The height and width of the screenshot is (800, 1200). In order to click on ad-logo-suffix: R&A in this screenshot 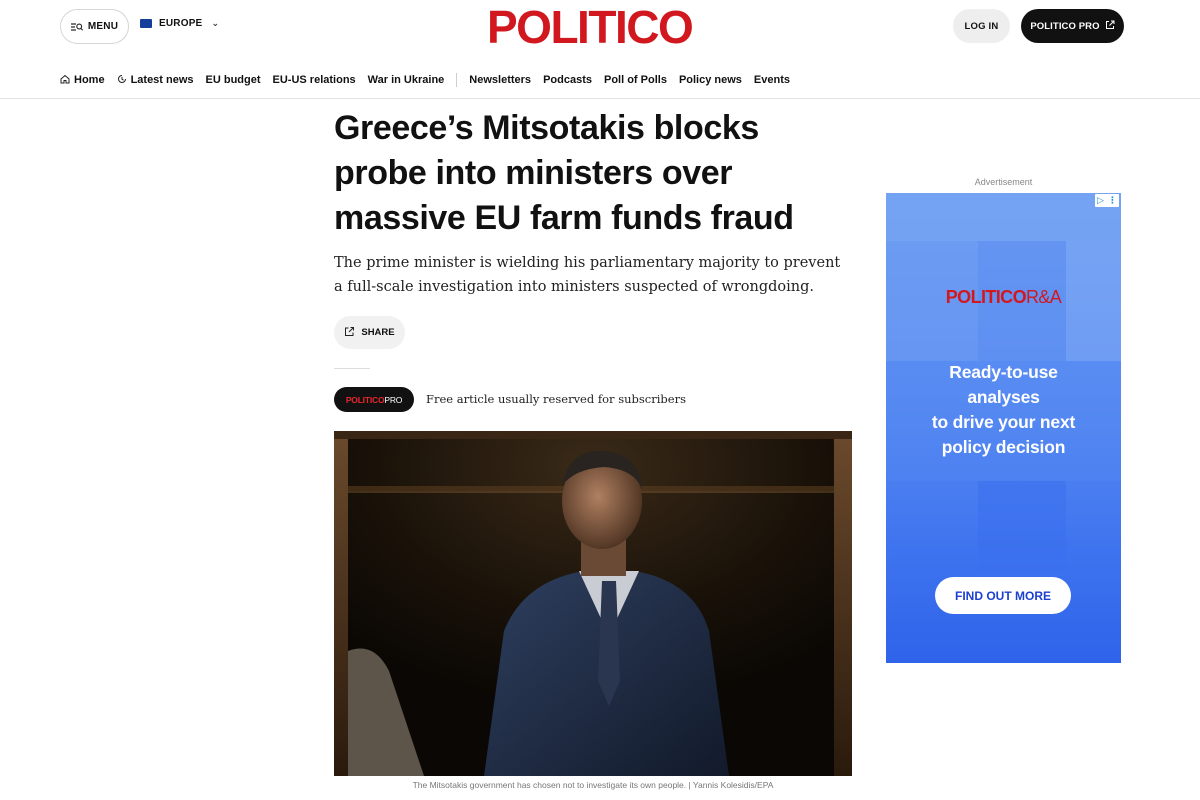, I will do `click(1043, 297)`.